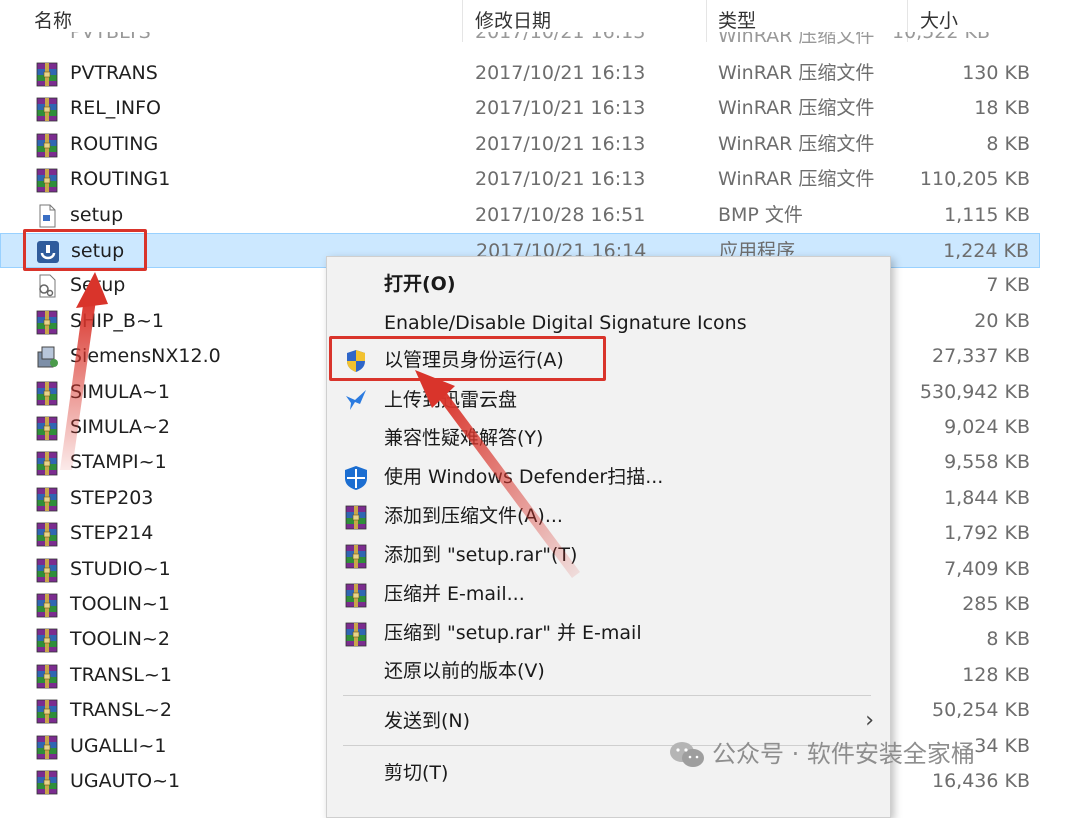 This screenshot has height=818, width=1080. I want to click on arrow-to-setup-icon, so click(84, 371).